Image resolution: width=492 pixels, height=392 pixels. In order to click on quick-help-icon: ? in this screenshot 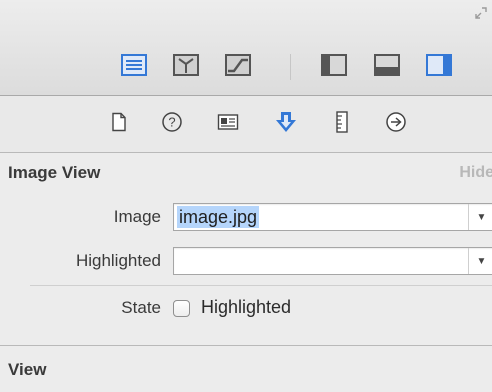, I will do `click(172, 124)`.